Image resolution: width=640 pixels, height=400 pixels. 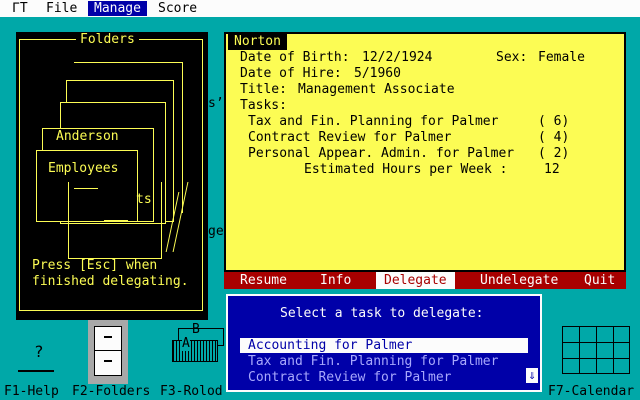 I want to click on title-value: Management Associate, so click(x=376, y=89).